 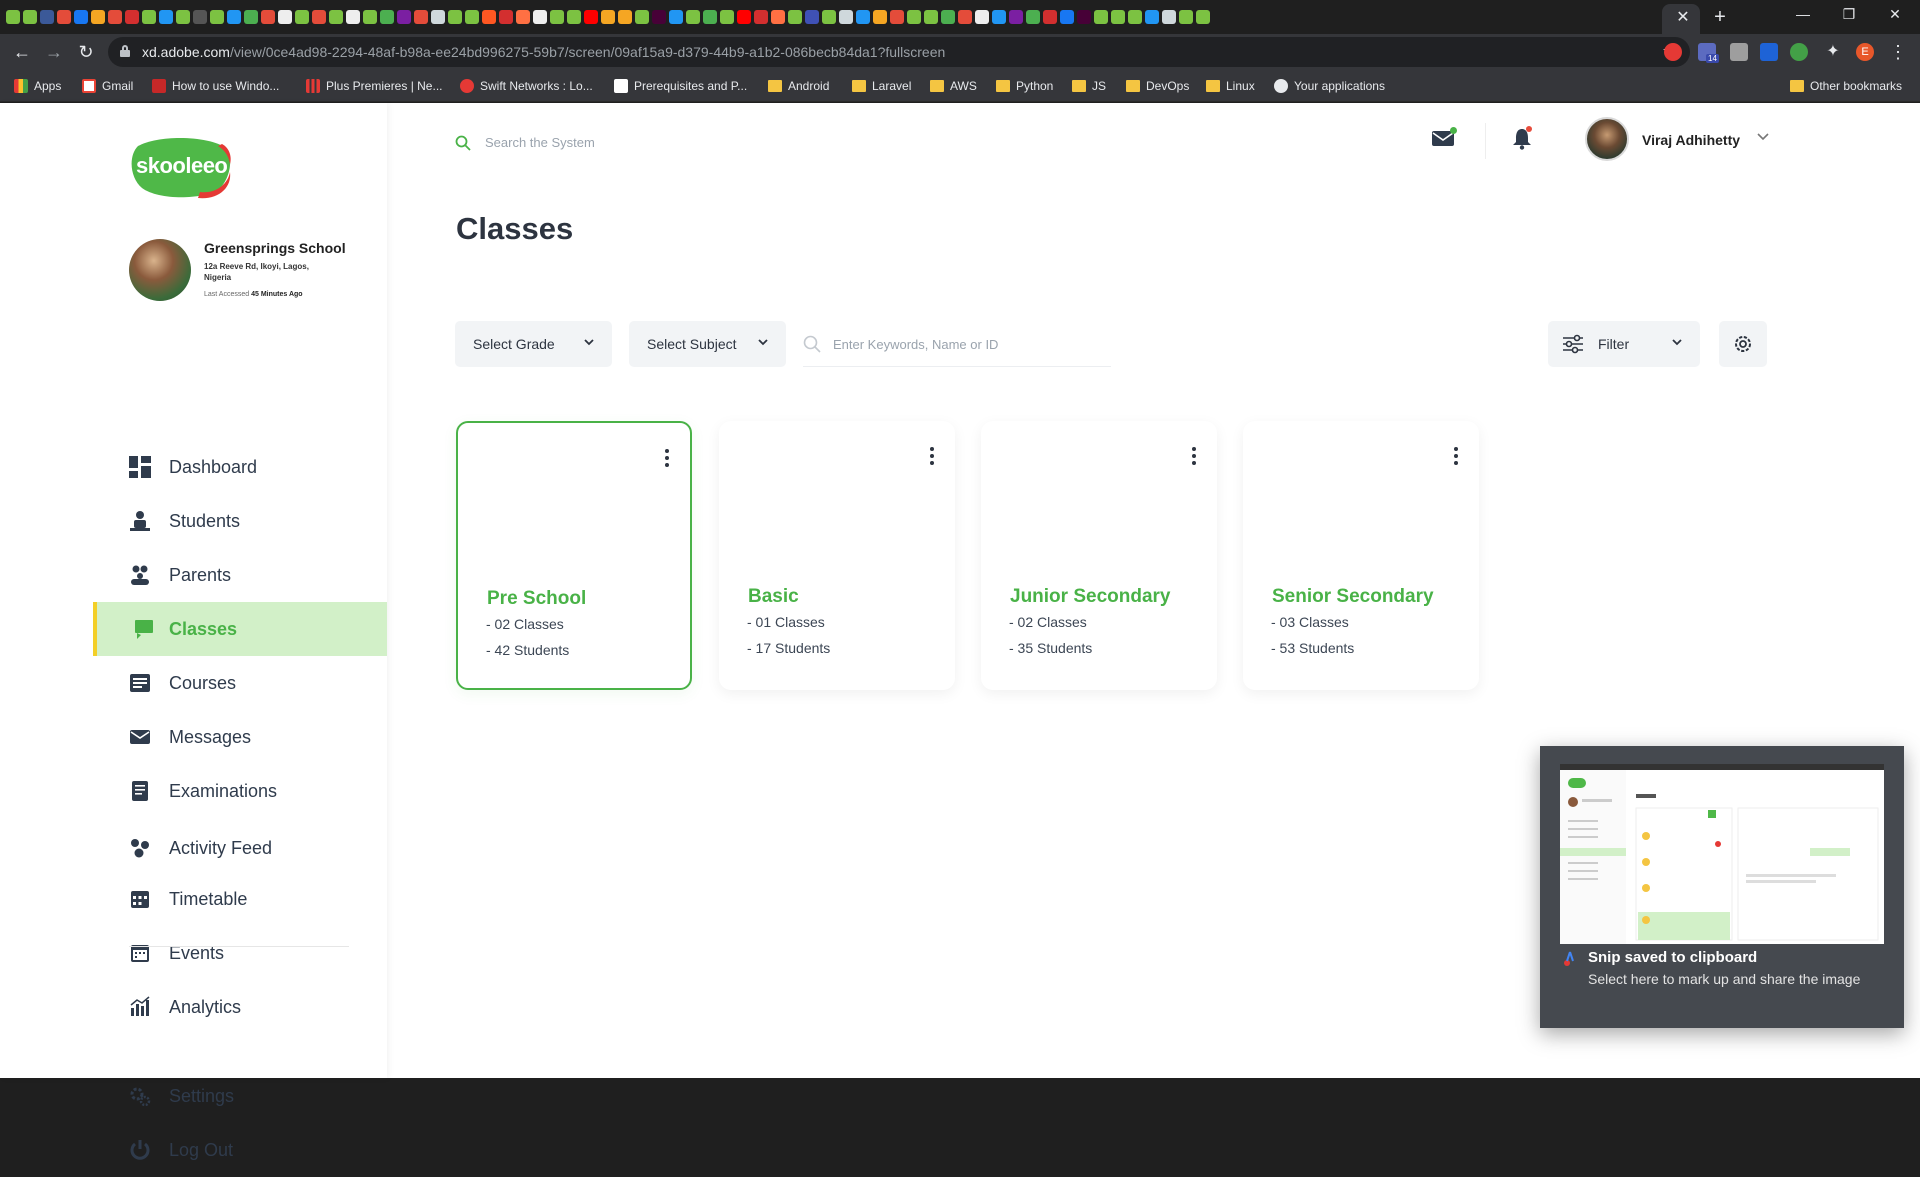 I want to click on subject-select: Select Subject, so click(x=707, y=344).